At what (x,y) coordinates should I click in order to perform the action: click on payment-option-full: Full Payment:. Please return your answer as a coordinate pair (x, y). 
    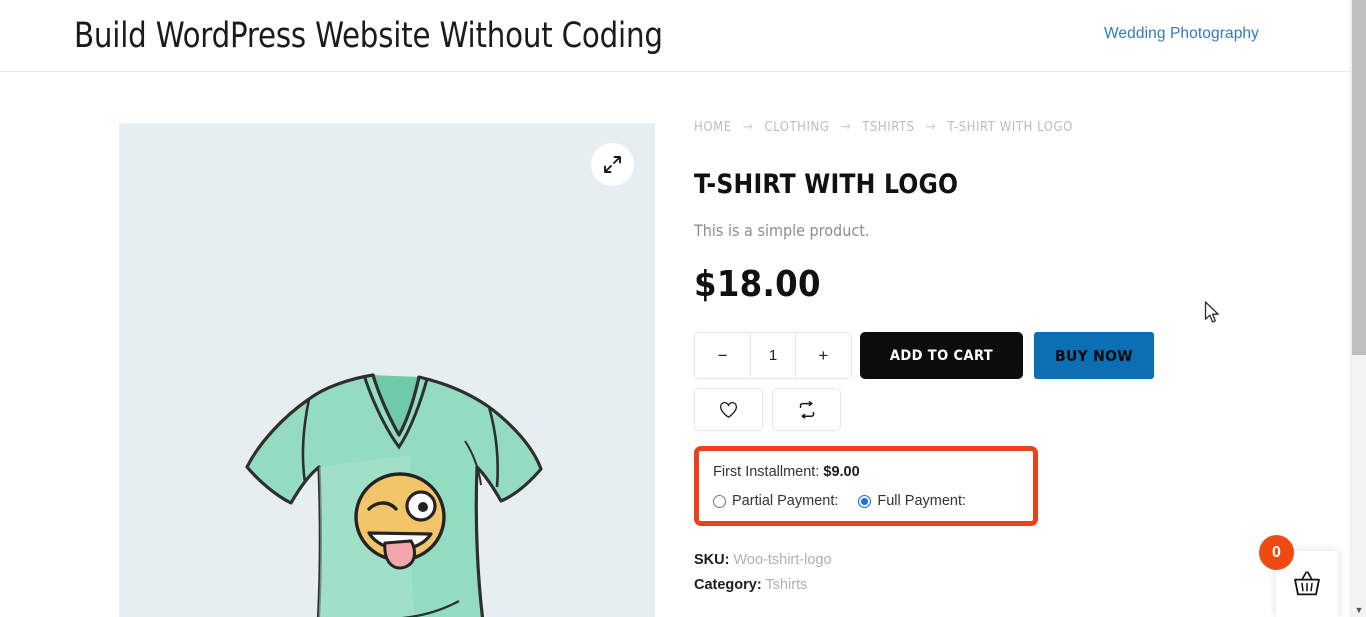
    Looking at the image, I should click on (912, 501).